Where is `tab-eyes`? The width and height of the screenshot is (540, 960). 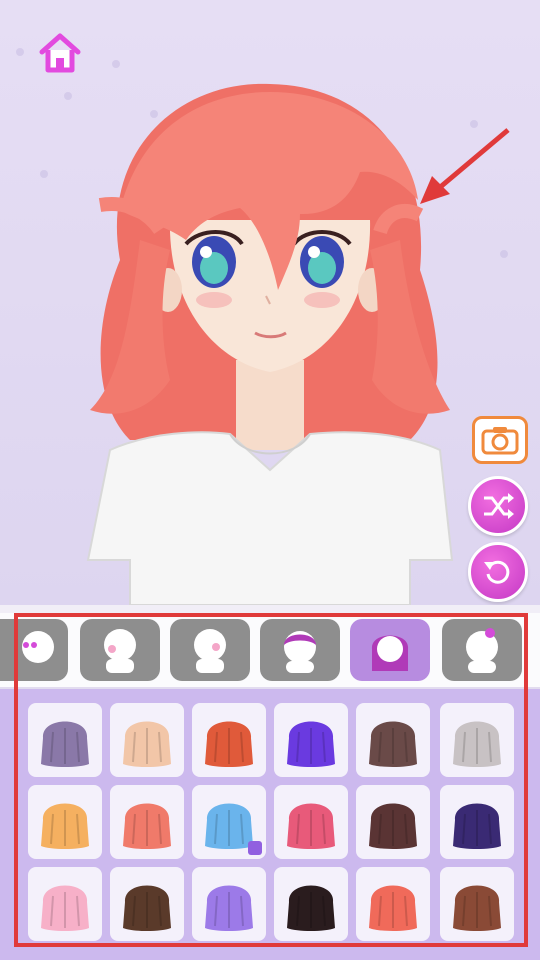
tab-eyes is located at coordinates (34, 650).